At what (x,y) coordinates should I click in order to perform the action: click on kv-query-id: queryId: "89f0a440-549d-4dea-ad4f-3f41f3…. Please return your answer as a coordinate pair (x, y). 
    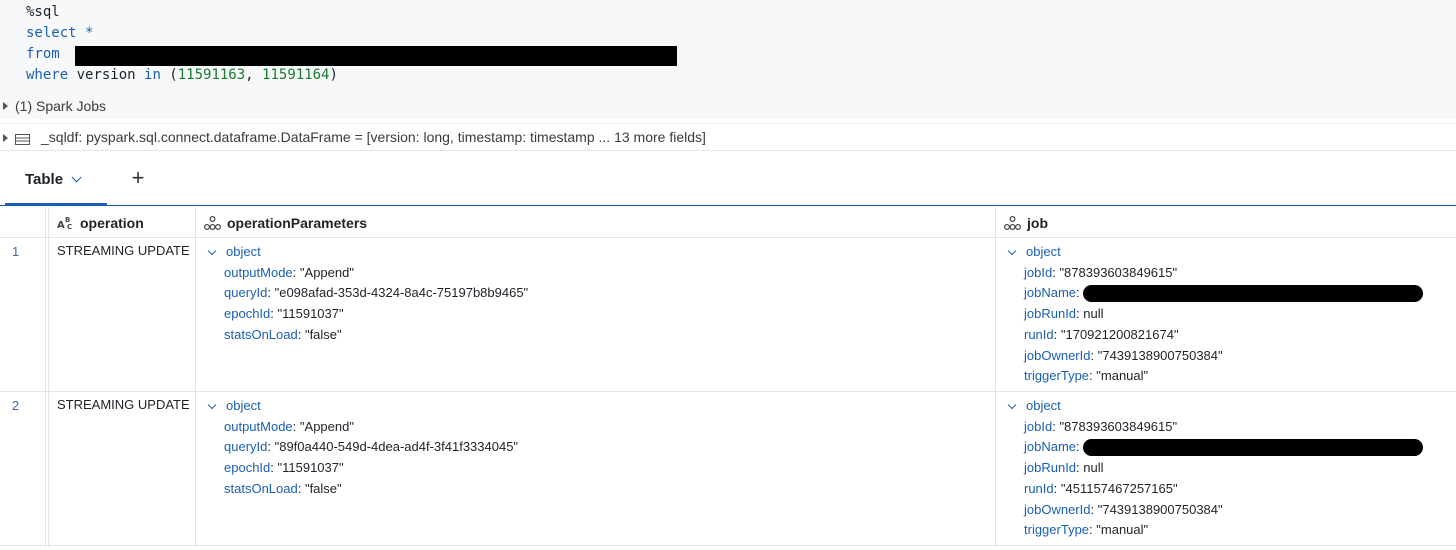
    Looking at the image, I should click on (371, 447).